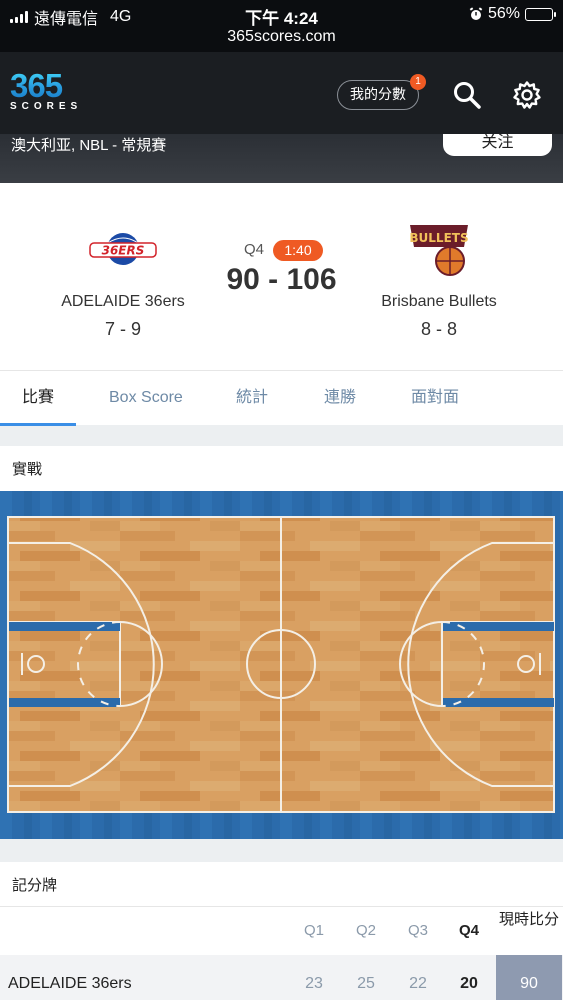 This screenshot has width=563, height=1000. I want to click on score-q2: 25, so click(366, 983).